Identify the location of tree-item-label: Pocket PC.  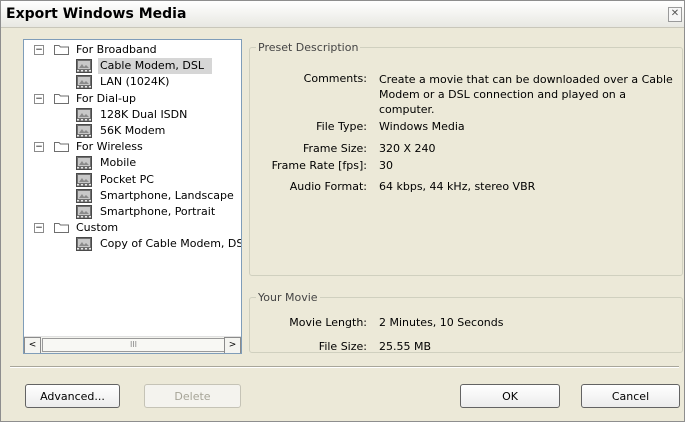
(127, 179).